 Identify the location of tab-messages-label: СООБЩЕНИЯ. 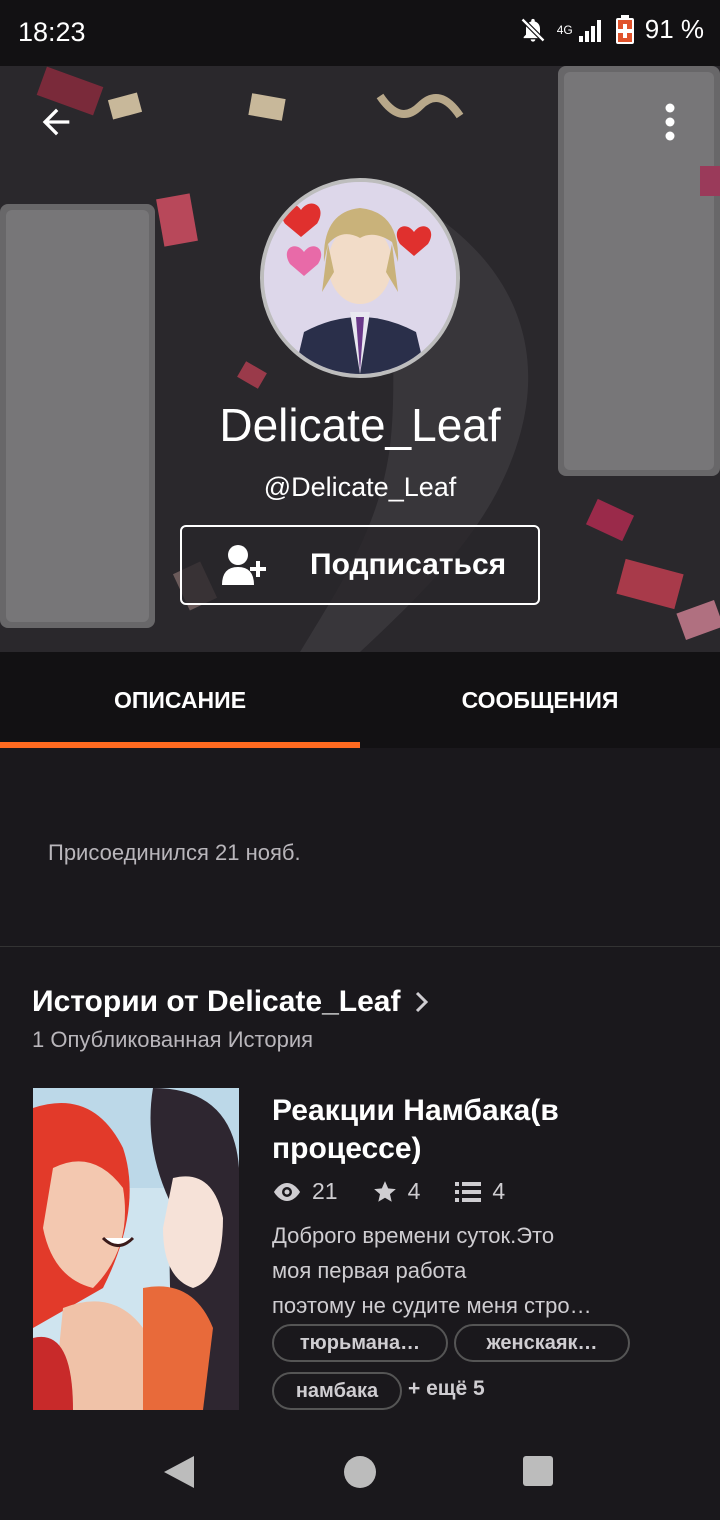
(540, 699).